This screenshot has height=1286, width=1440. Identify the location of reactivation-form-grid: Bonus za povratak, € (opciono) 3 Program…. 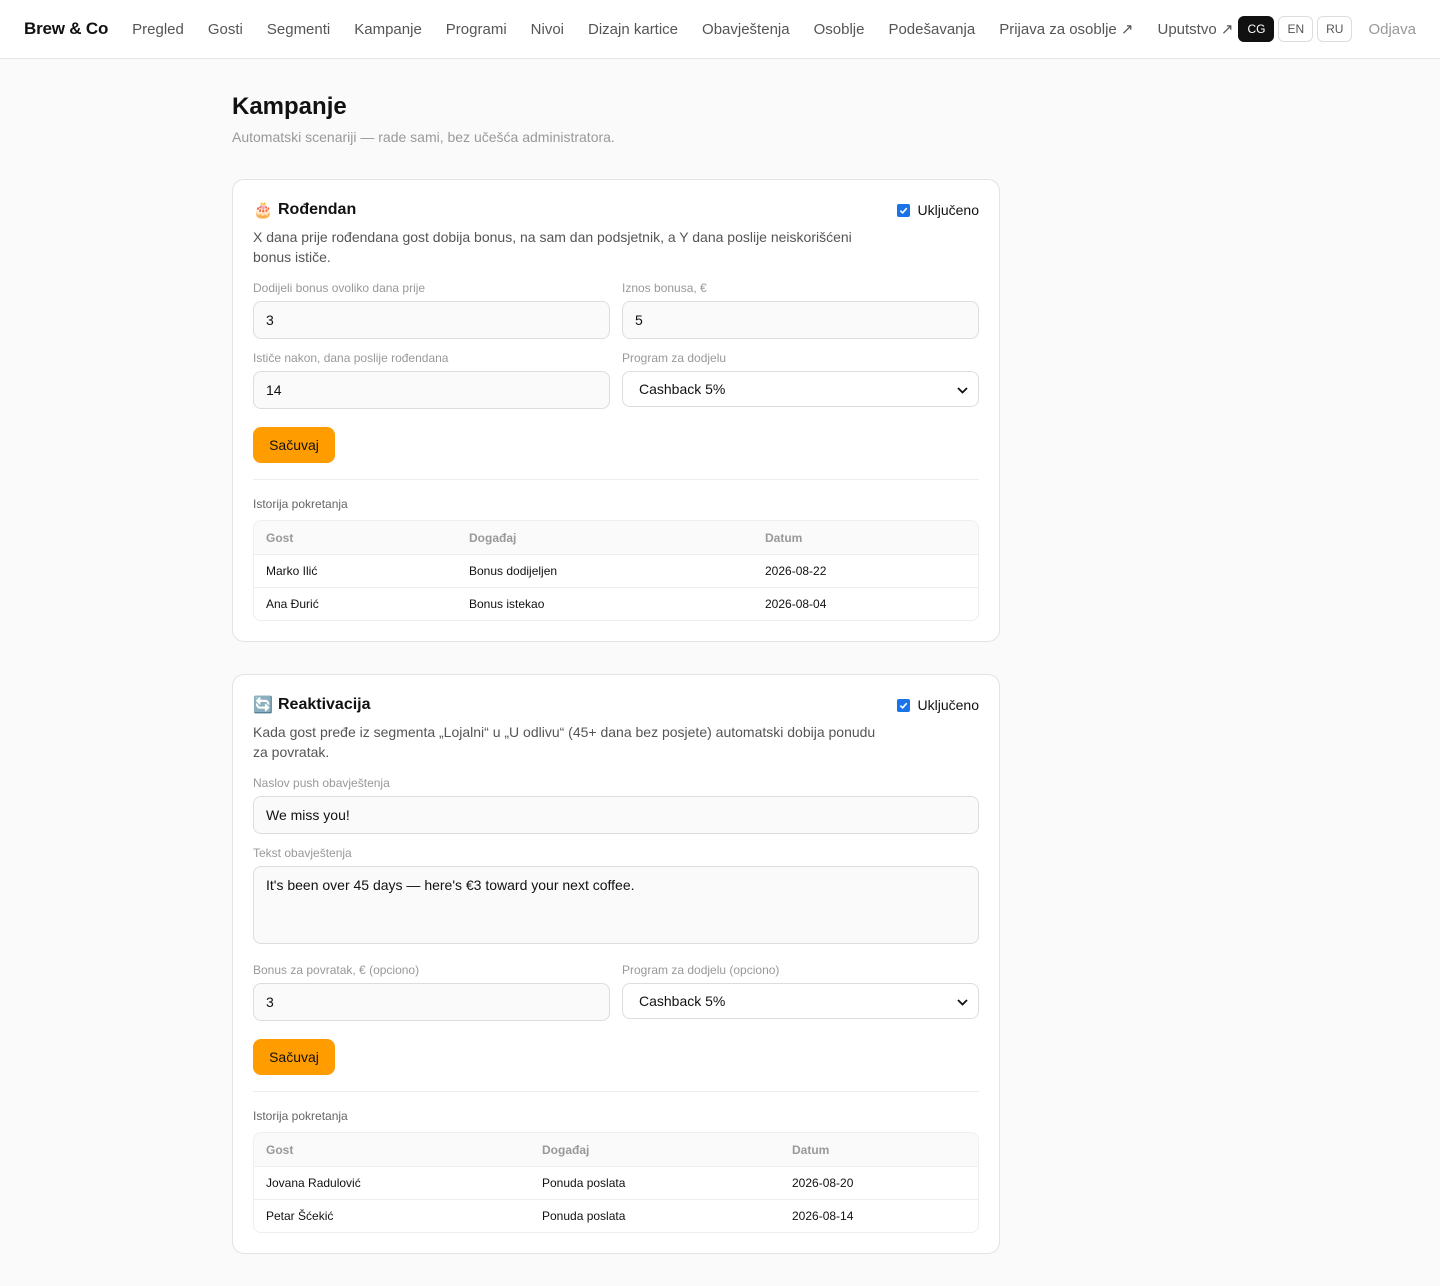
(616, 992).